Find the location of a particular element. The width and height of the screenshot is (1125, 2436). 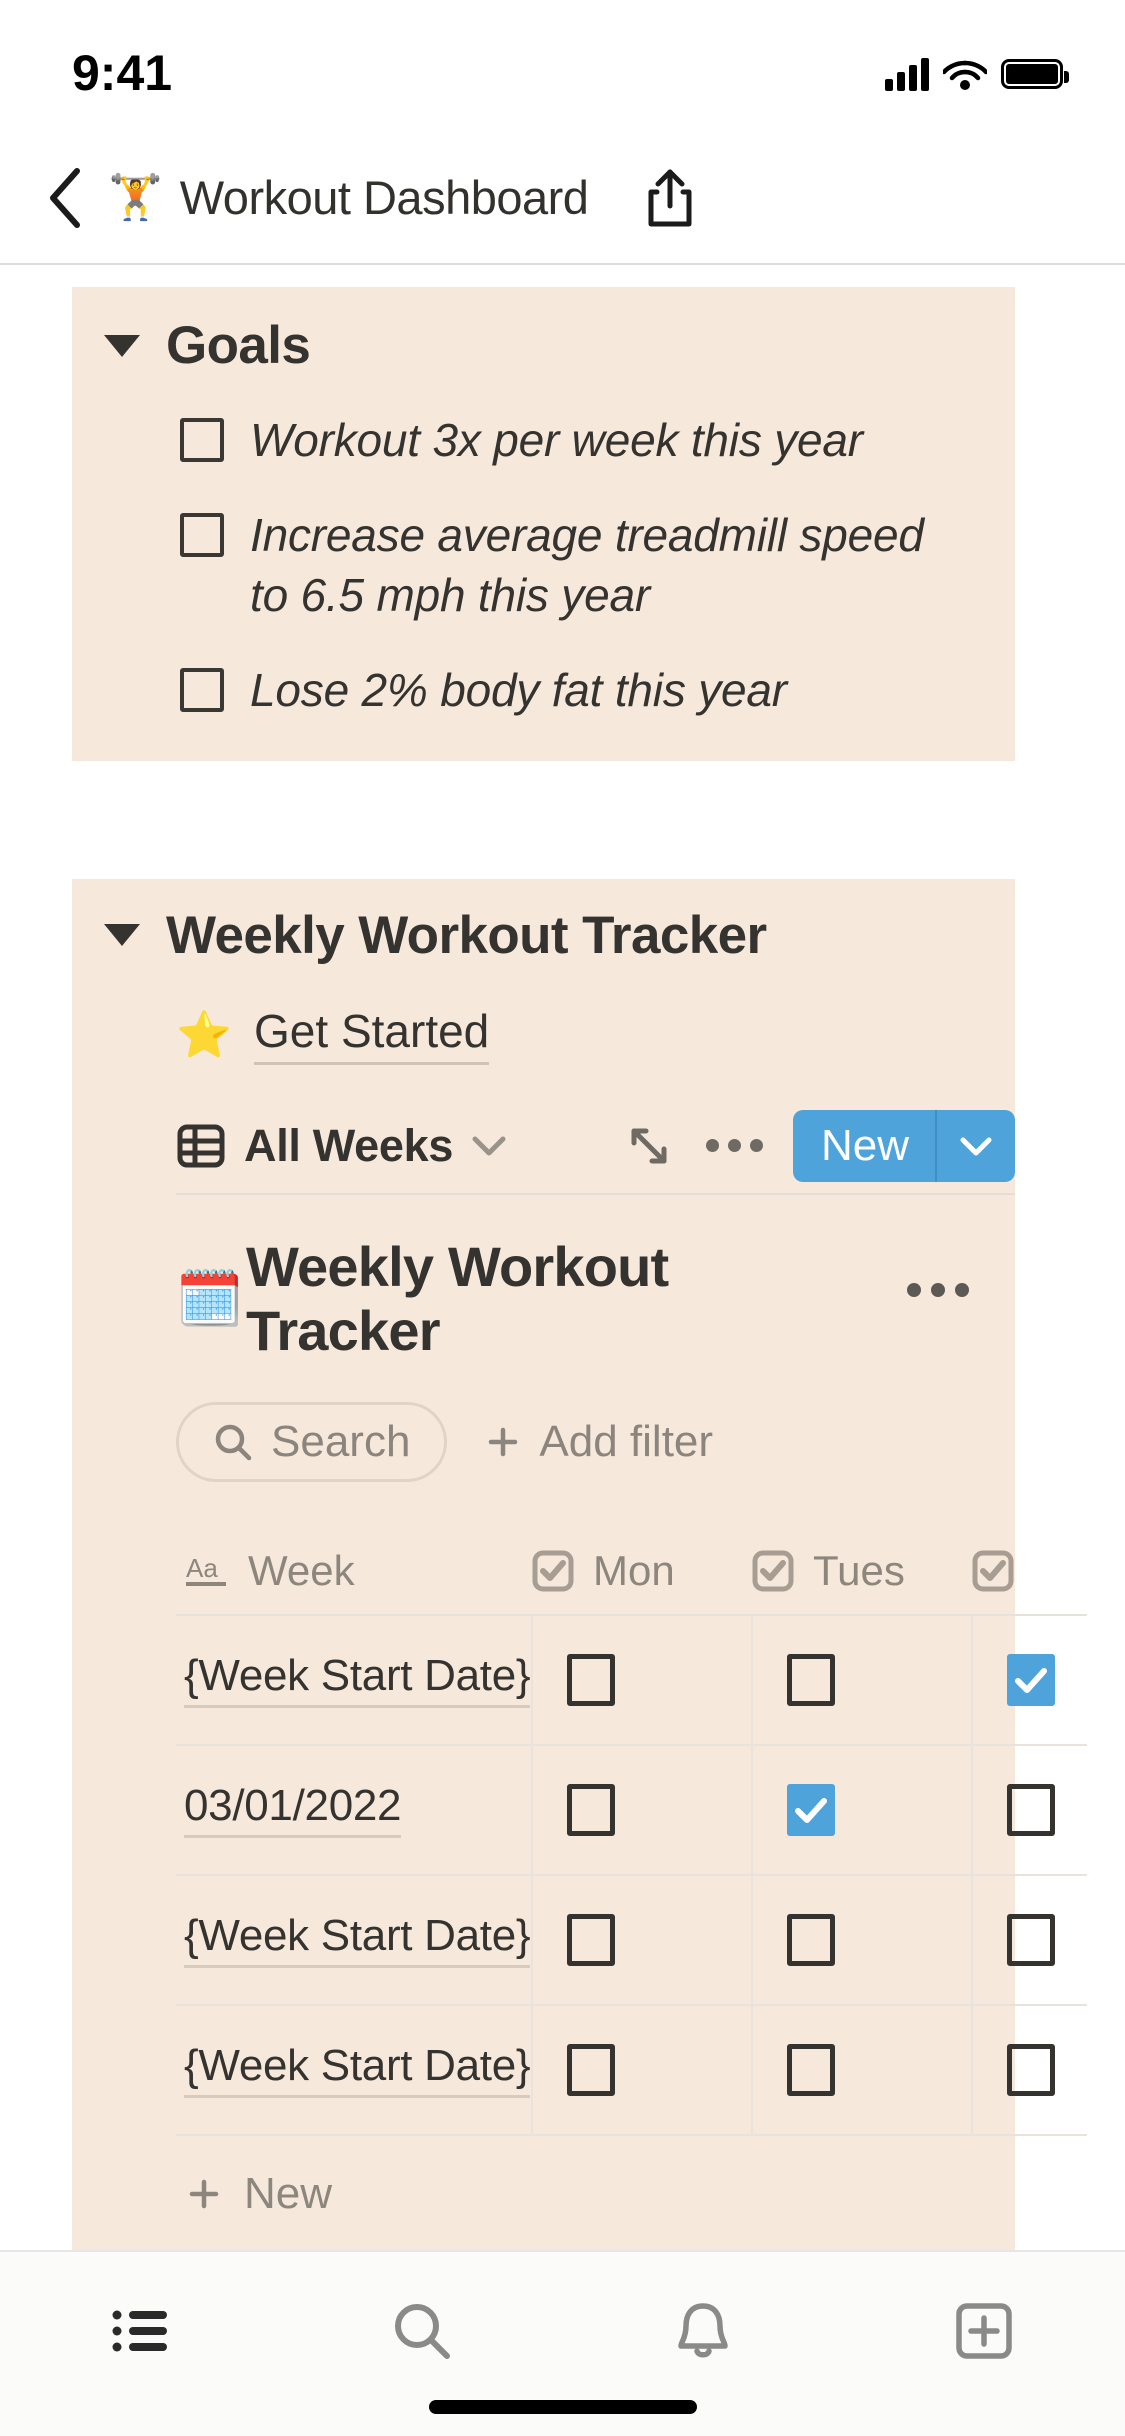

expand-button is located at coordinates (649, 1146).